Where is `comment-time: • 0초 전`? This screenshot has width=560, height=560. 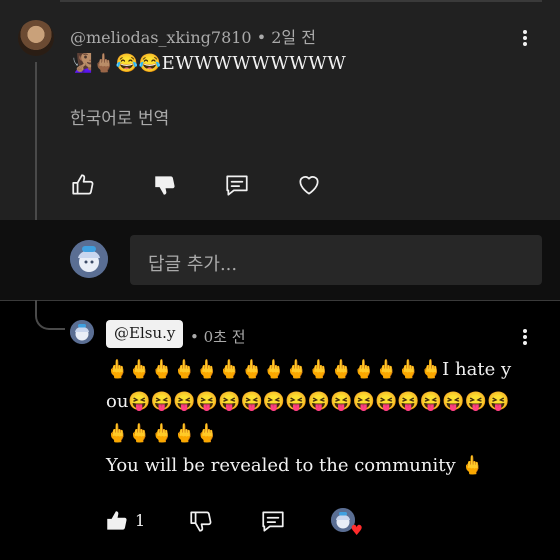 comment-time: • 0초 전 is located at coordinates (218, 337).